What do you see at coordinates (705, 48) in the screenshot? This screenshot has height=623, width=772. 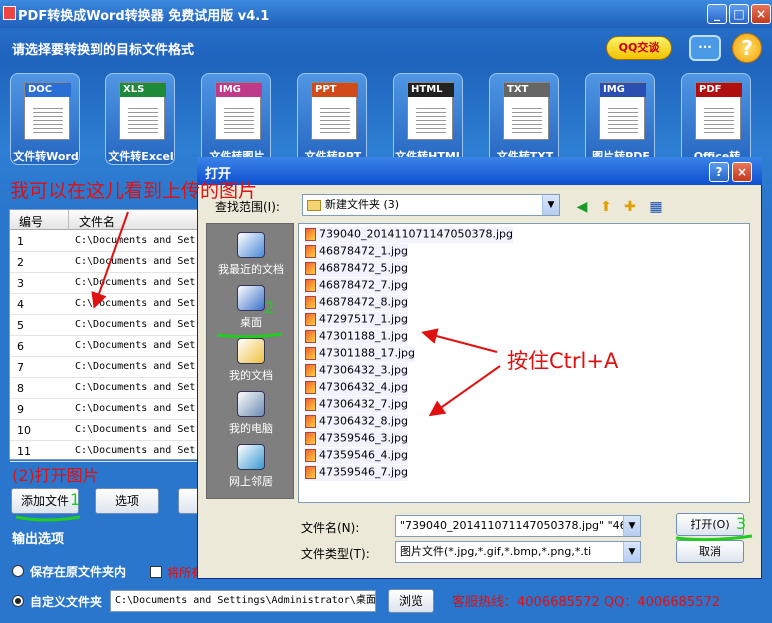 I see `chat-icon: ···` at bounding box center [705, 48].